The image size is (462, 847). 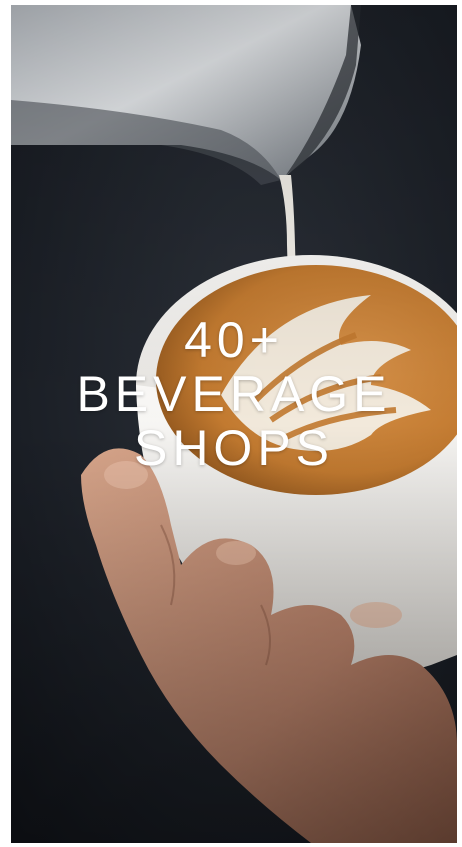 What do you see at coordinates (234, 340) in the screenshot?
I see `headline-line-1: 40+` at bounding box center [234, 340].